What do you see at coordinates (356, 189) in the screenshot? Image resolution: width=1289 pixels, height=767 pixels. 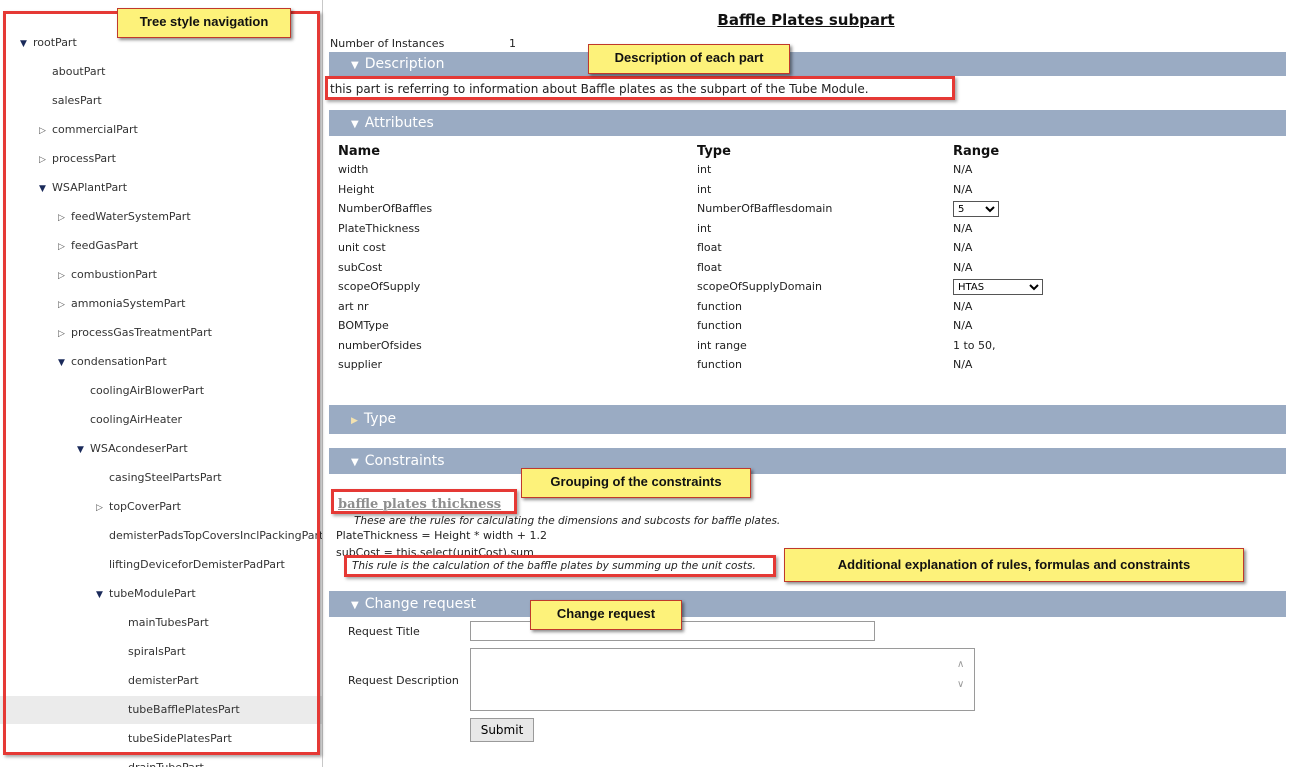 I see `attr-name: Height` at bounding box center [356, 189].